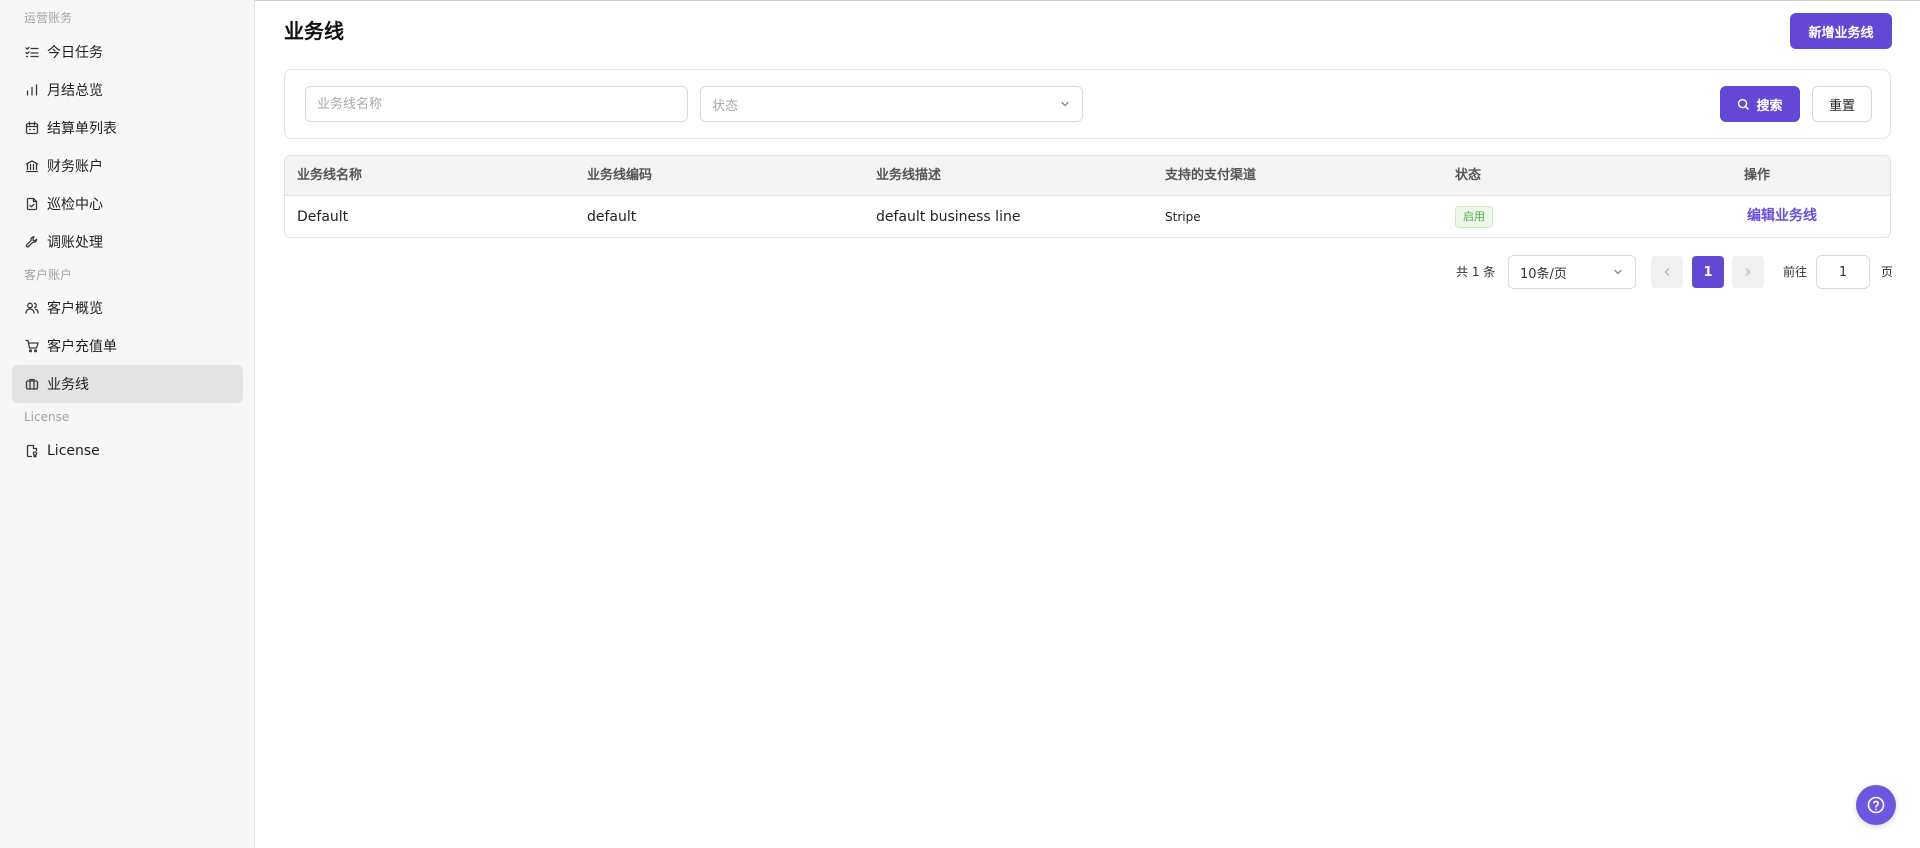  I want to click on page-size-value: 10条/页, so click(1543, 274).